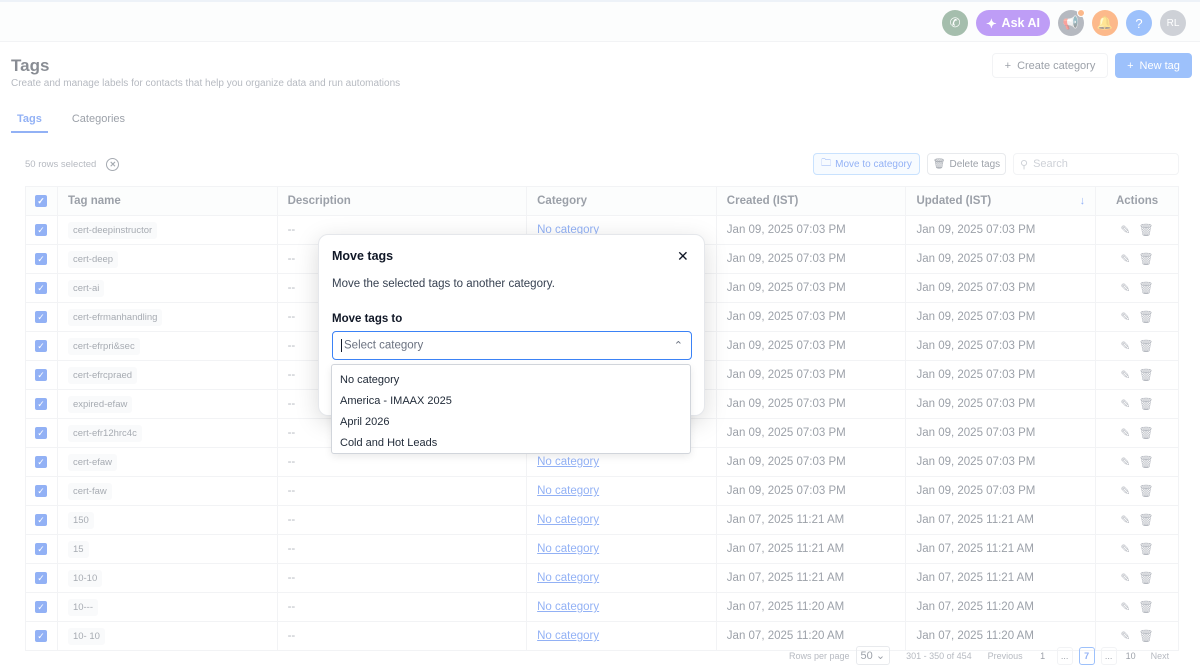 The width and height of the screenshot is (1200, 672). What do you see at coordinates (511, 379) in the screenshot?
I see `category-option: No category` at bounding box center [511, 379].